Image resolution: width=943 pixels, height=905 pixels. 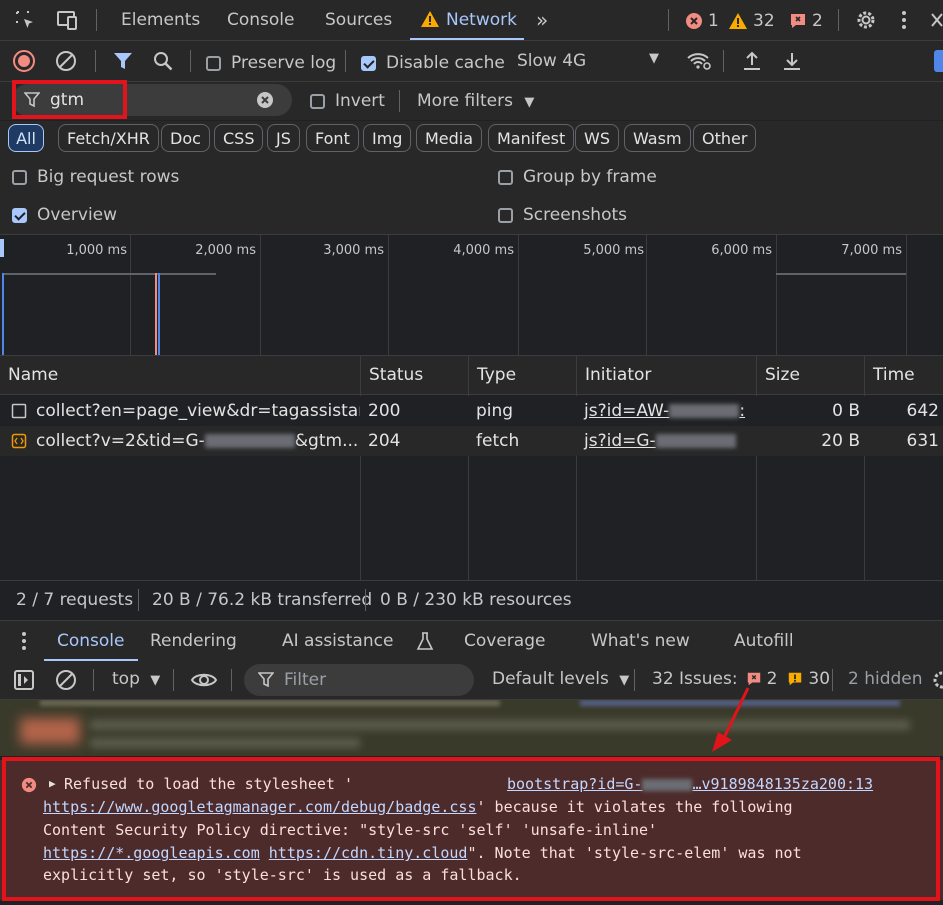 What do you see at coordinates (657, 138) in the screenshot?
I see `type-filter-wasm: Wasm` at bounding box center [657, 138].